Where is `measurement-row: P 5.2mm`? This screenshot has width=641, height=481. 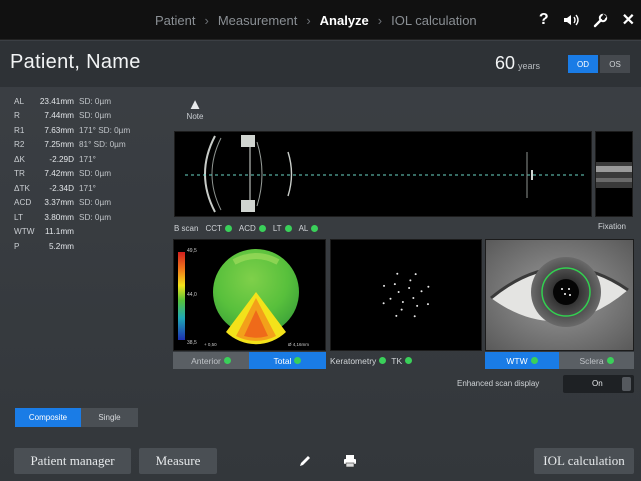
measurement-row: P 5.2mm is located at coordinates (89, 246).